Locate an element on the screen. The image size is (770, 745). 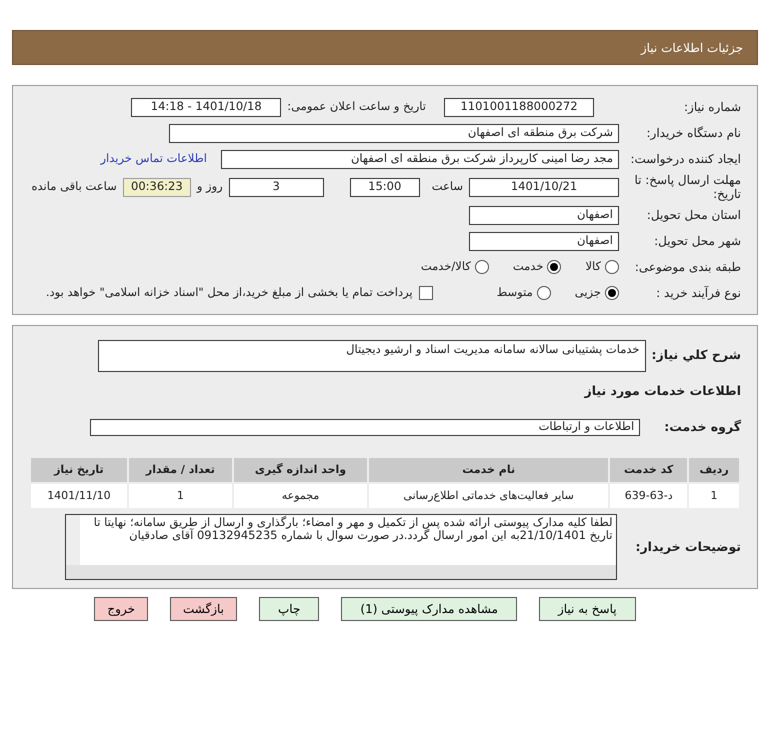
table-cell: سایر فعالیت‌های خدماتی اطلاع‌رسانی is located at coordinates (488, 496).